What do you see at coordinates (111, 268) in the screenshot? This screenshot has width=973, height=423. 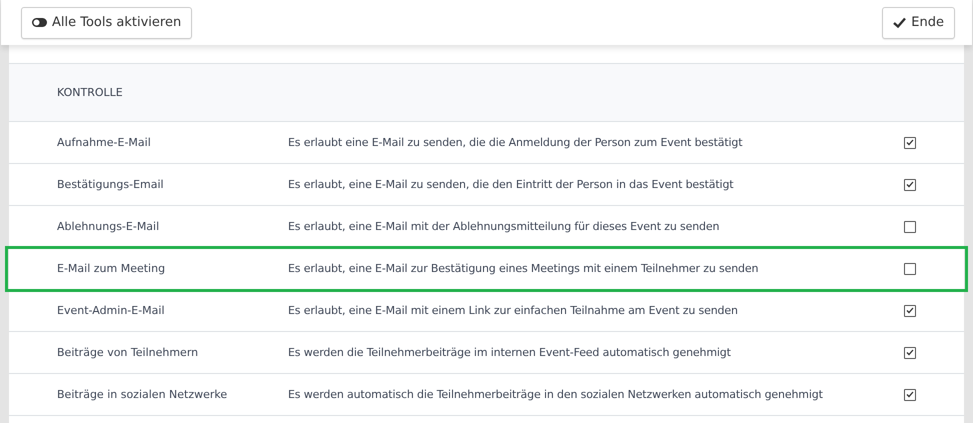 I see `setting-name: E-Mail zum Meeting` at bounding box center [111, 268].